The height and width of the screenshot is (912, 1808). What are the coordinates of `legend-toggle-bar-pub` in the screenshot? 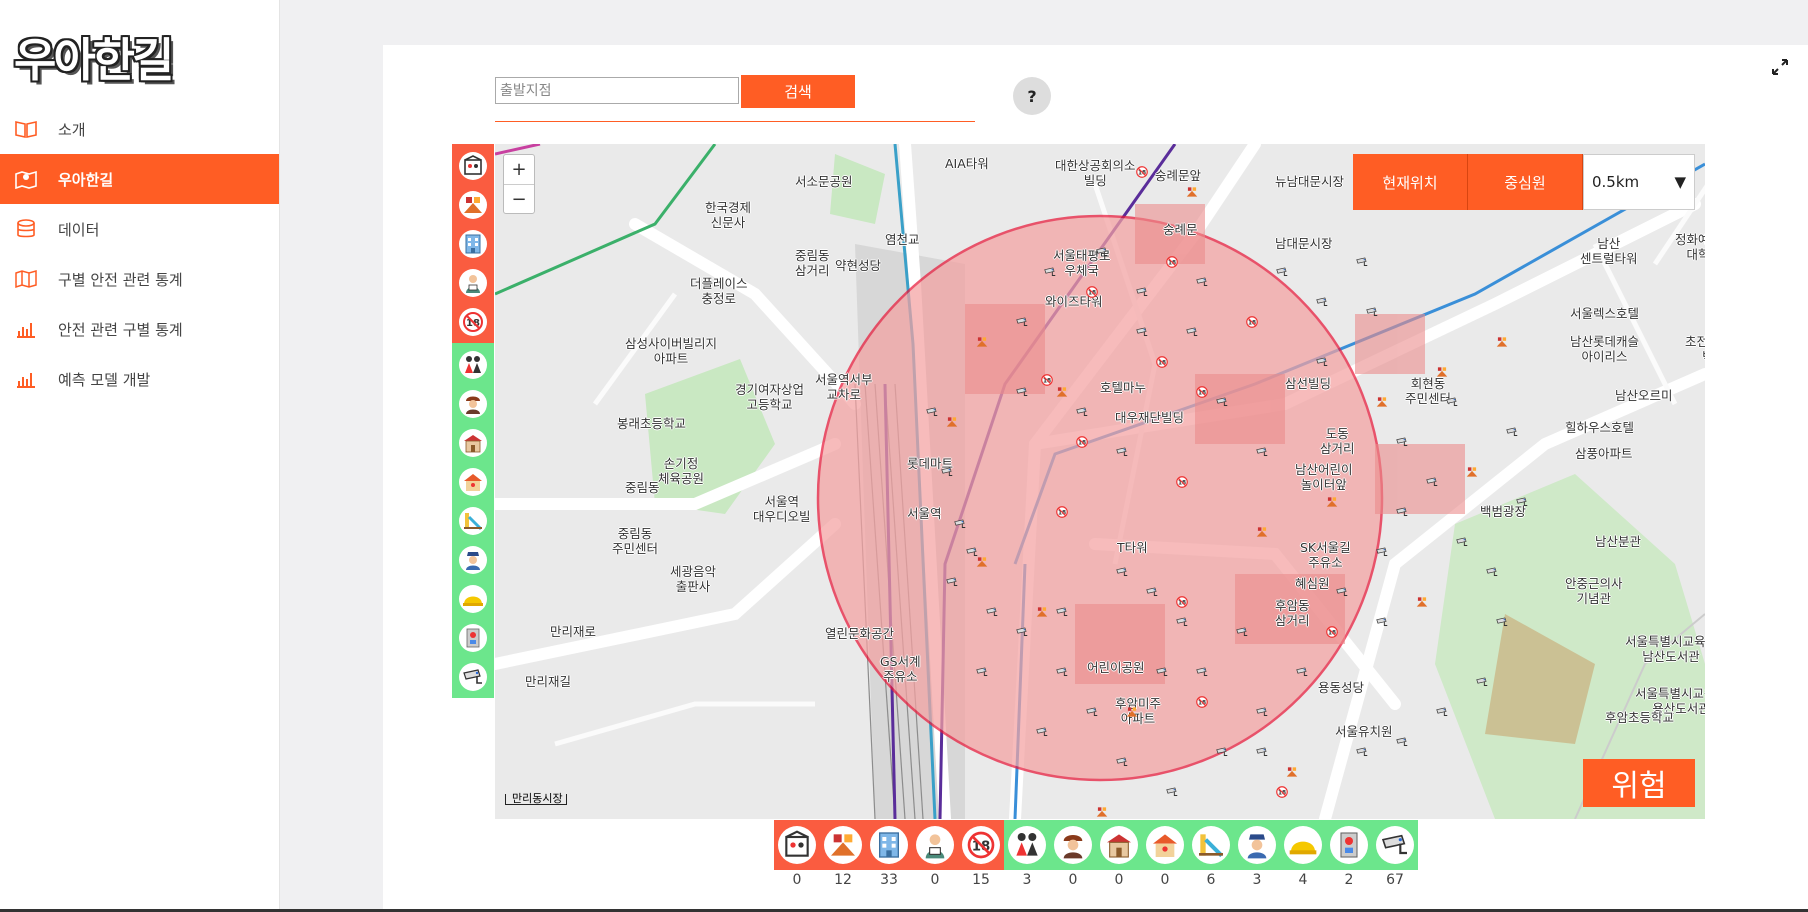 It's located at (473, 204).